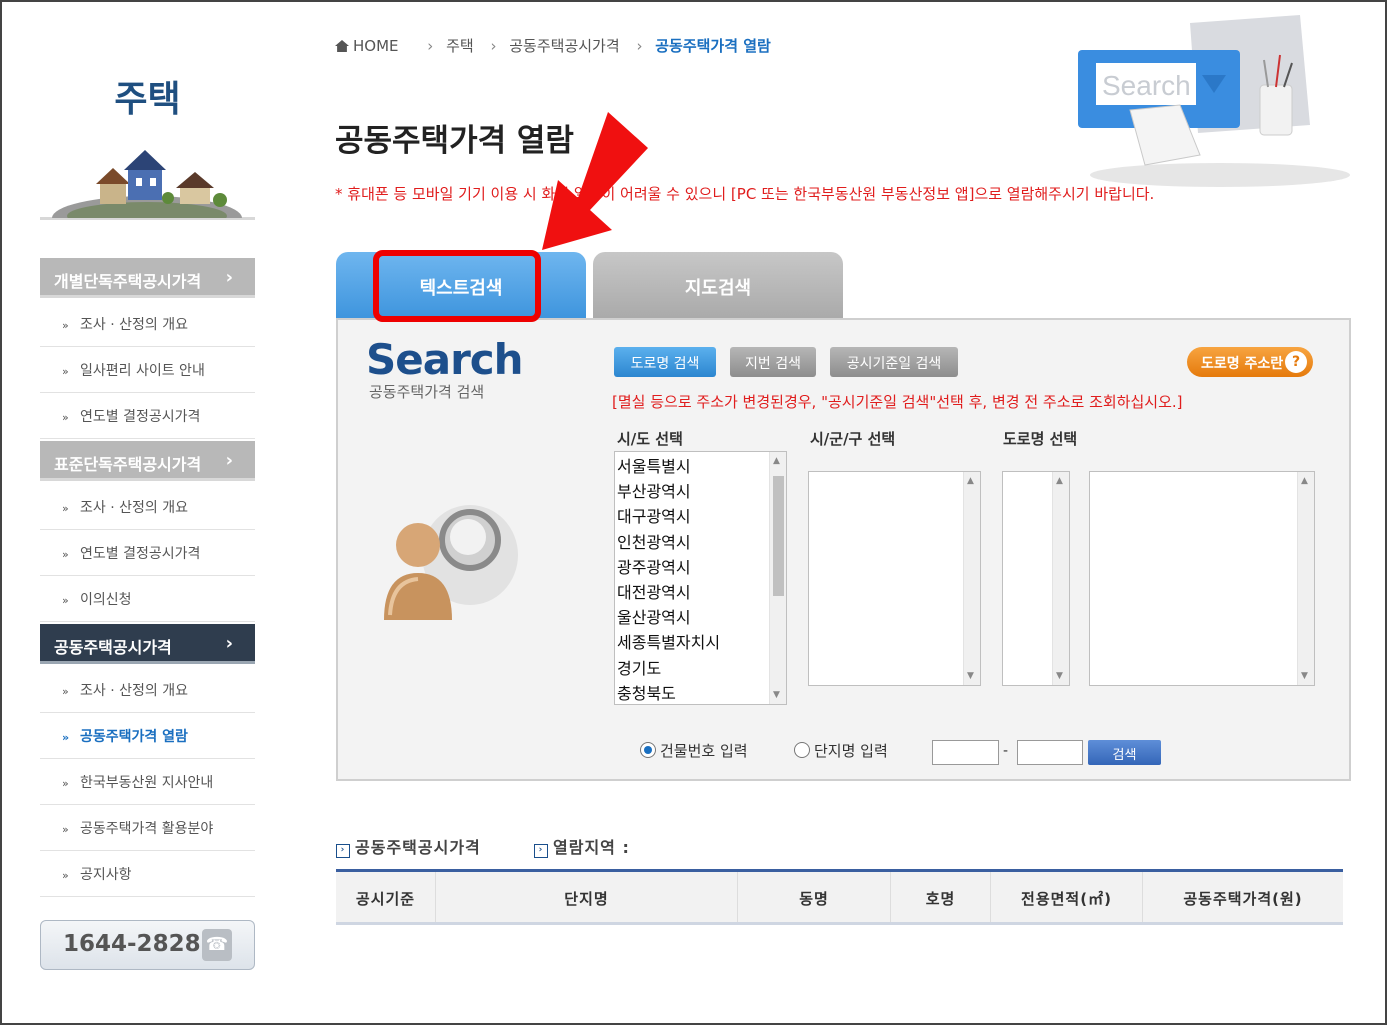 The height and width of the screenshot is (1025, 1387). What do you see at coordinates (541, 851) in the screenshot?
I see `square-arrow-icon: ›` at bounding box center [541, 851].